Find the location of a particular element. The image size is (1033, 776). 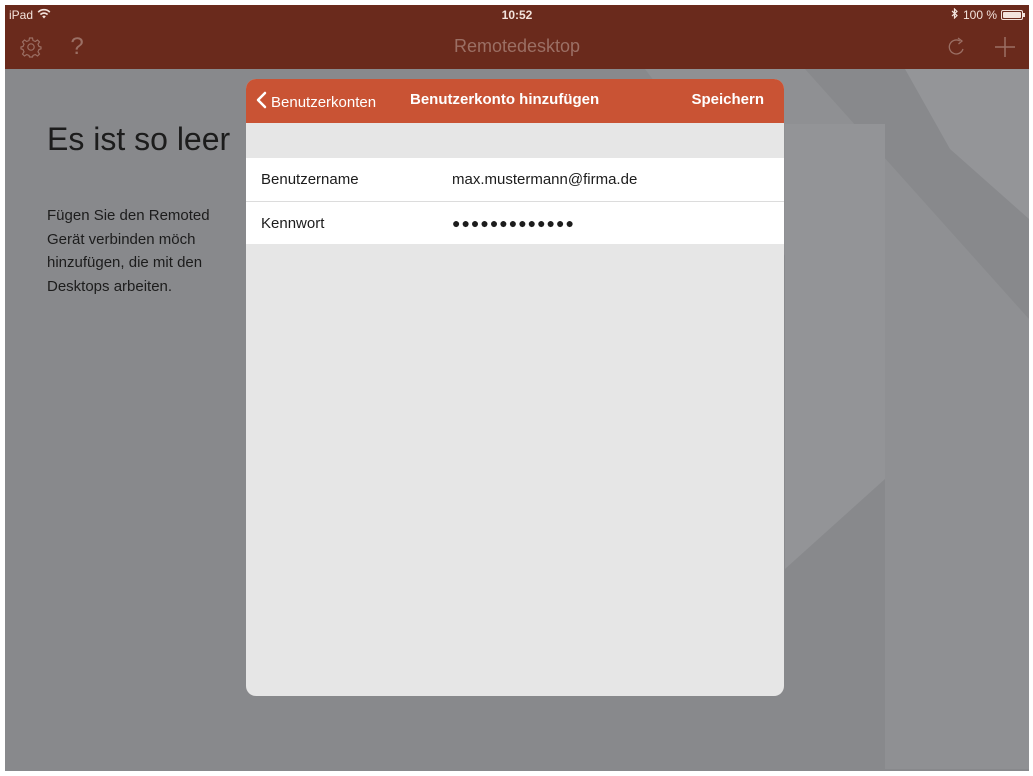

back-button-label: Benutzerkonten is located at coordinates (324, 102).